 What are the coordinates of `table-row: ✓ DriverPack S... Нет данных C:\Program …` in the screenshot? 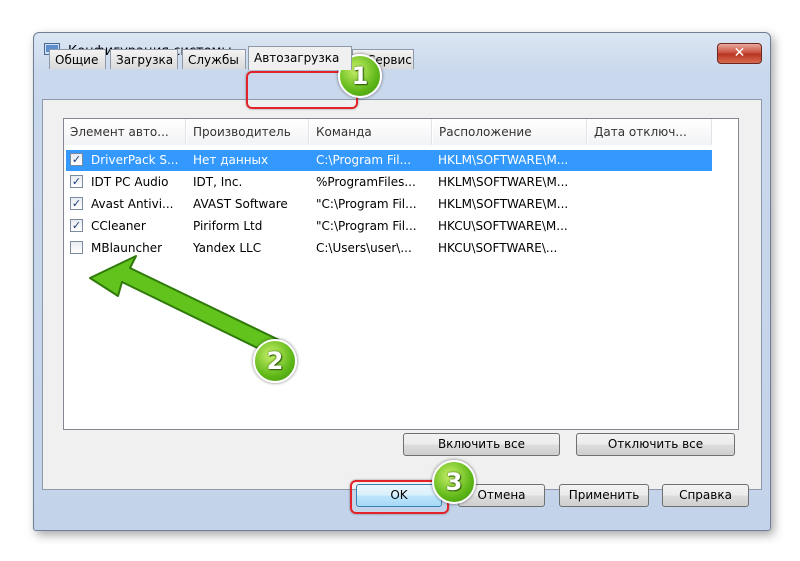 It's located at (389, 160).